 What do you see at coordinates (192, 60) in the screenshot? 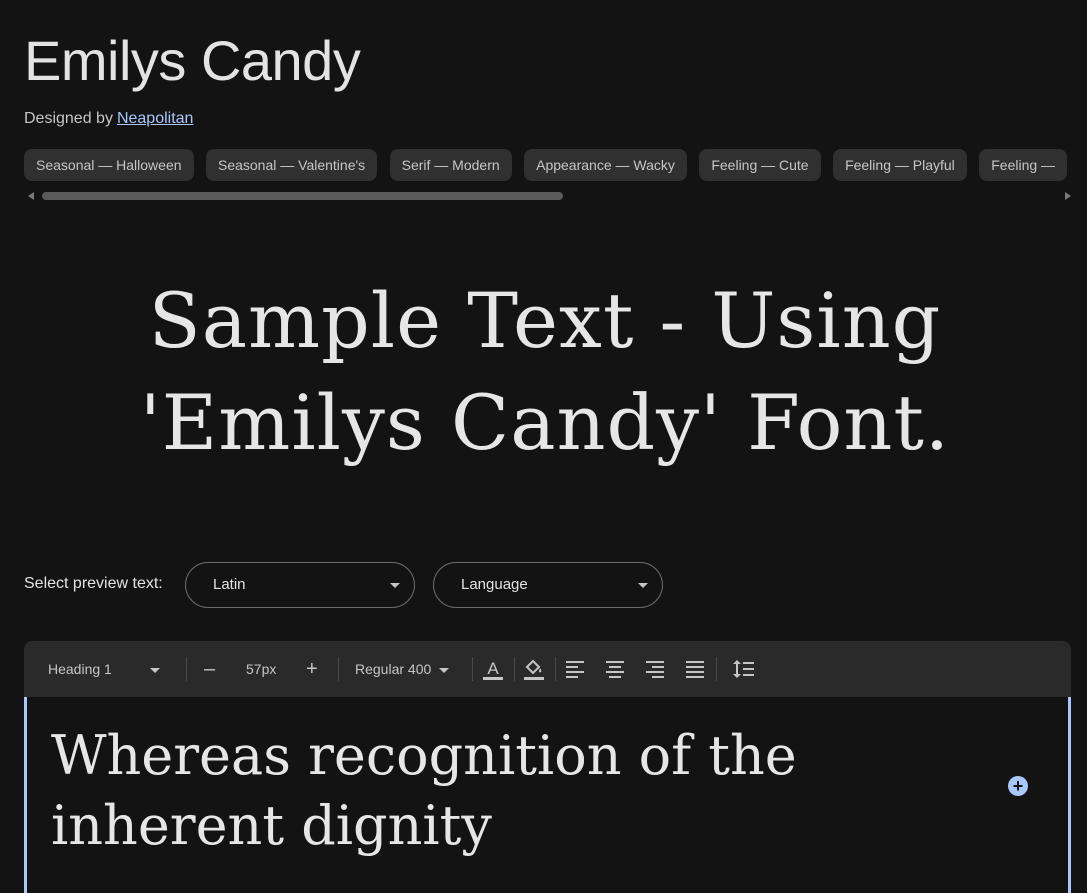
I see `page-title: Emilys Candy` at bounding box center [192, 60].